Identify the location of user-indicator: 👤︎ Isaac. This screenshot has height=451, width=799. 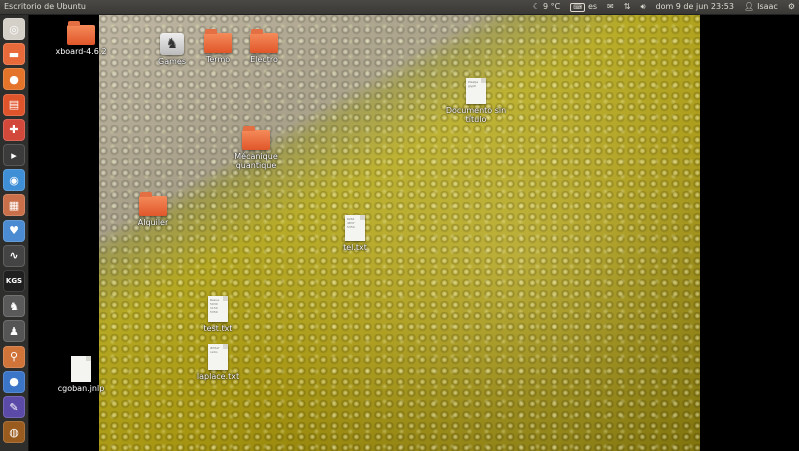
(761, 7).